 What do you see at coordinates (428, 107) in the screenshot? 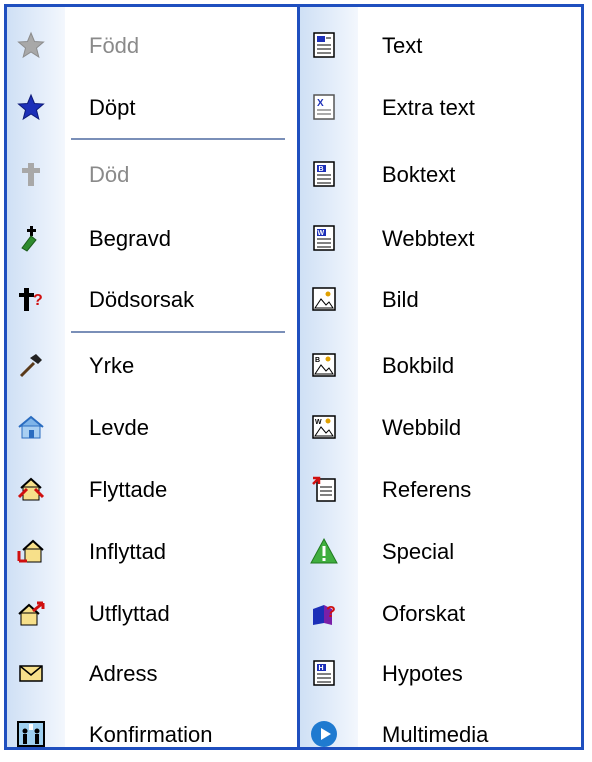
I see `menu-item-label: Extra text` at bounding box center [428, 107].